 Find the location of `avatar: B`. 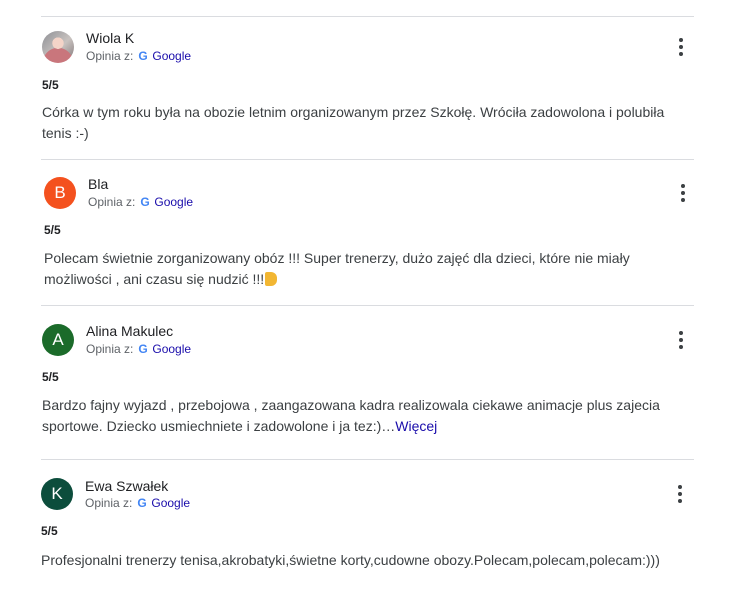

avatar: B is located at coordinates (60, 193).